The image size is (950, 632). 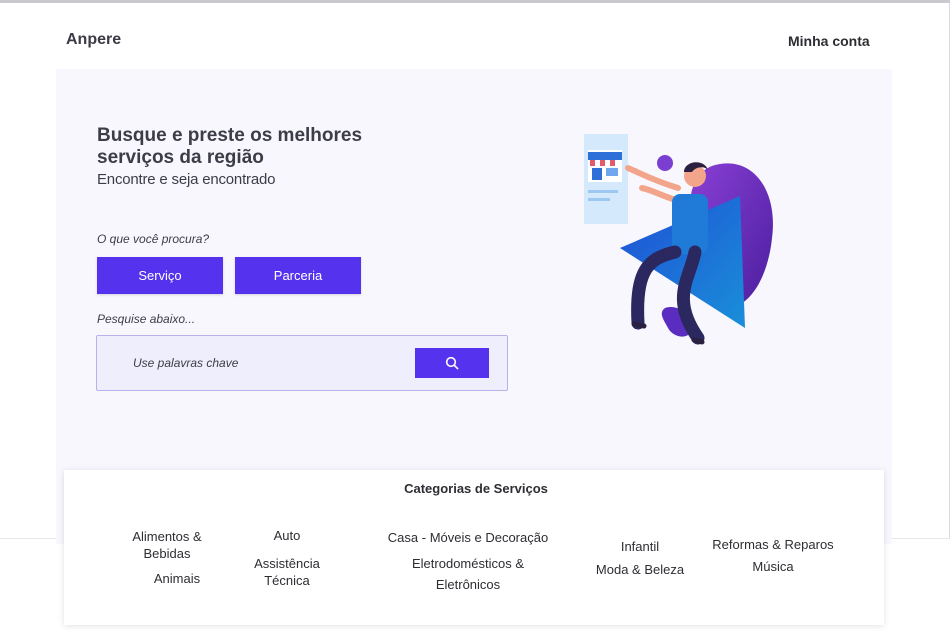 What do you see at coordinates (773, 566) in the screenshot?
I see `category-musica: Música` at bounding box center [773, 566].